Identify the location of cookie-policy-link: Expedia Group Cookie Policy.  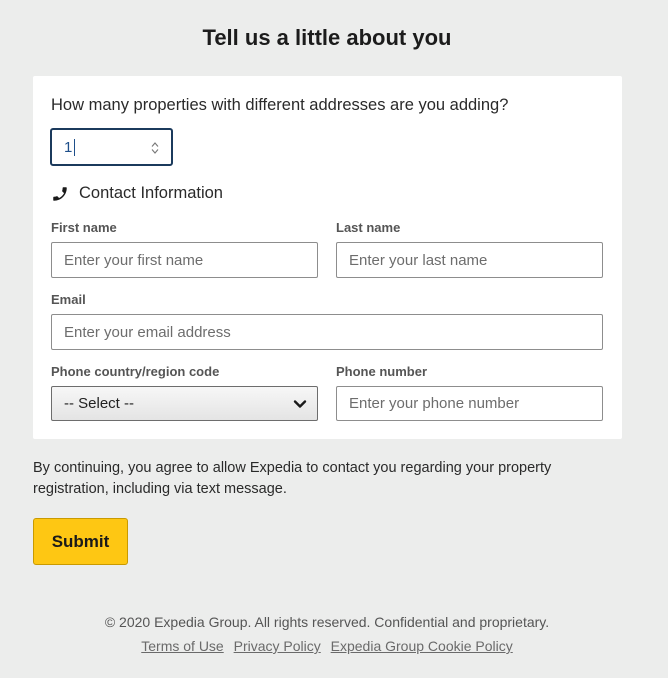
(422, 646).